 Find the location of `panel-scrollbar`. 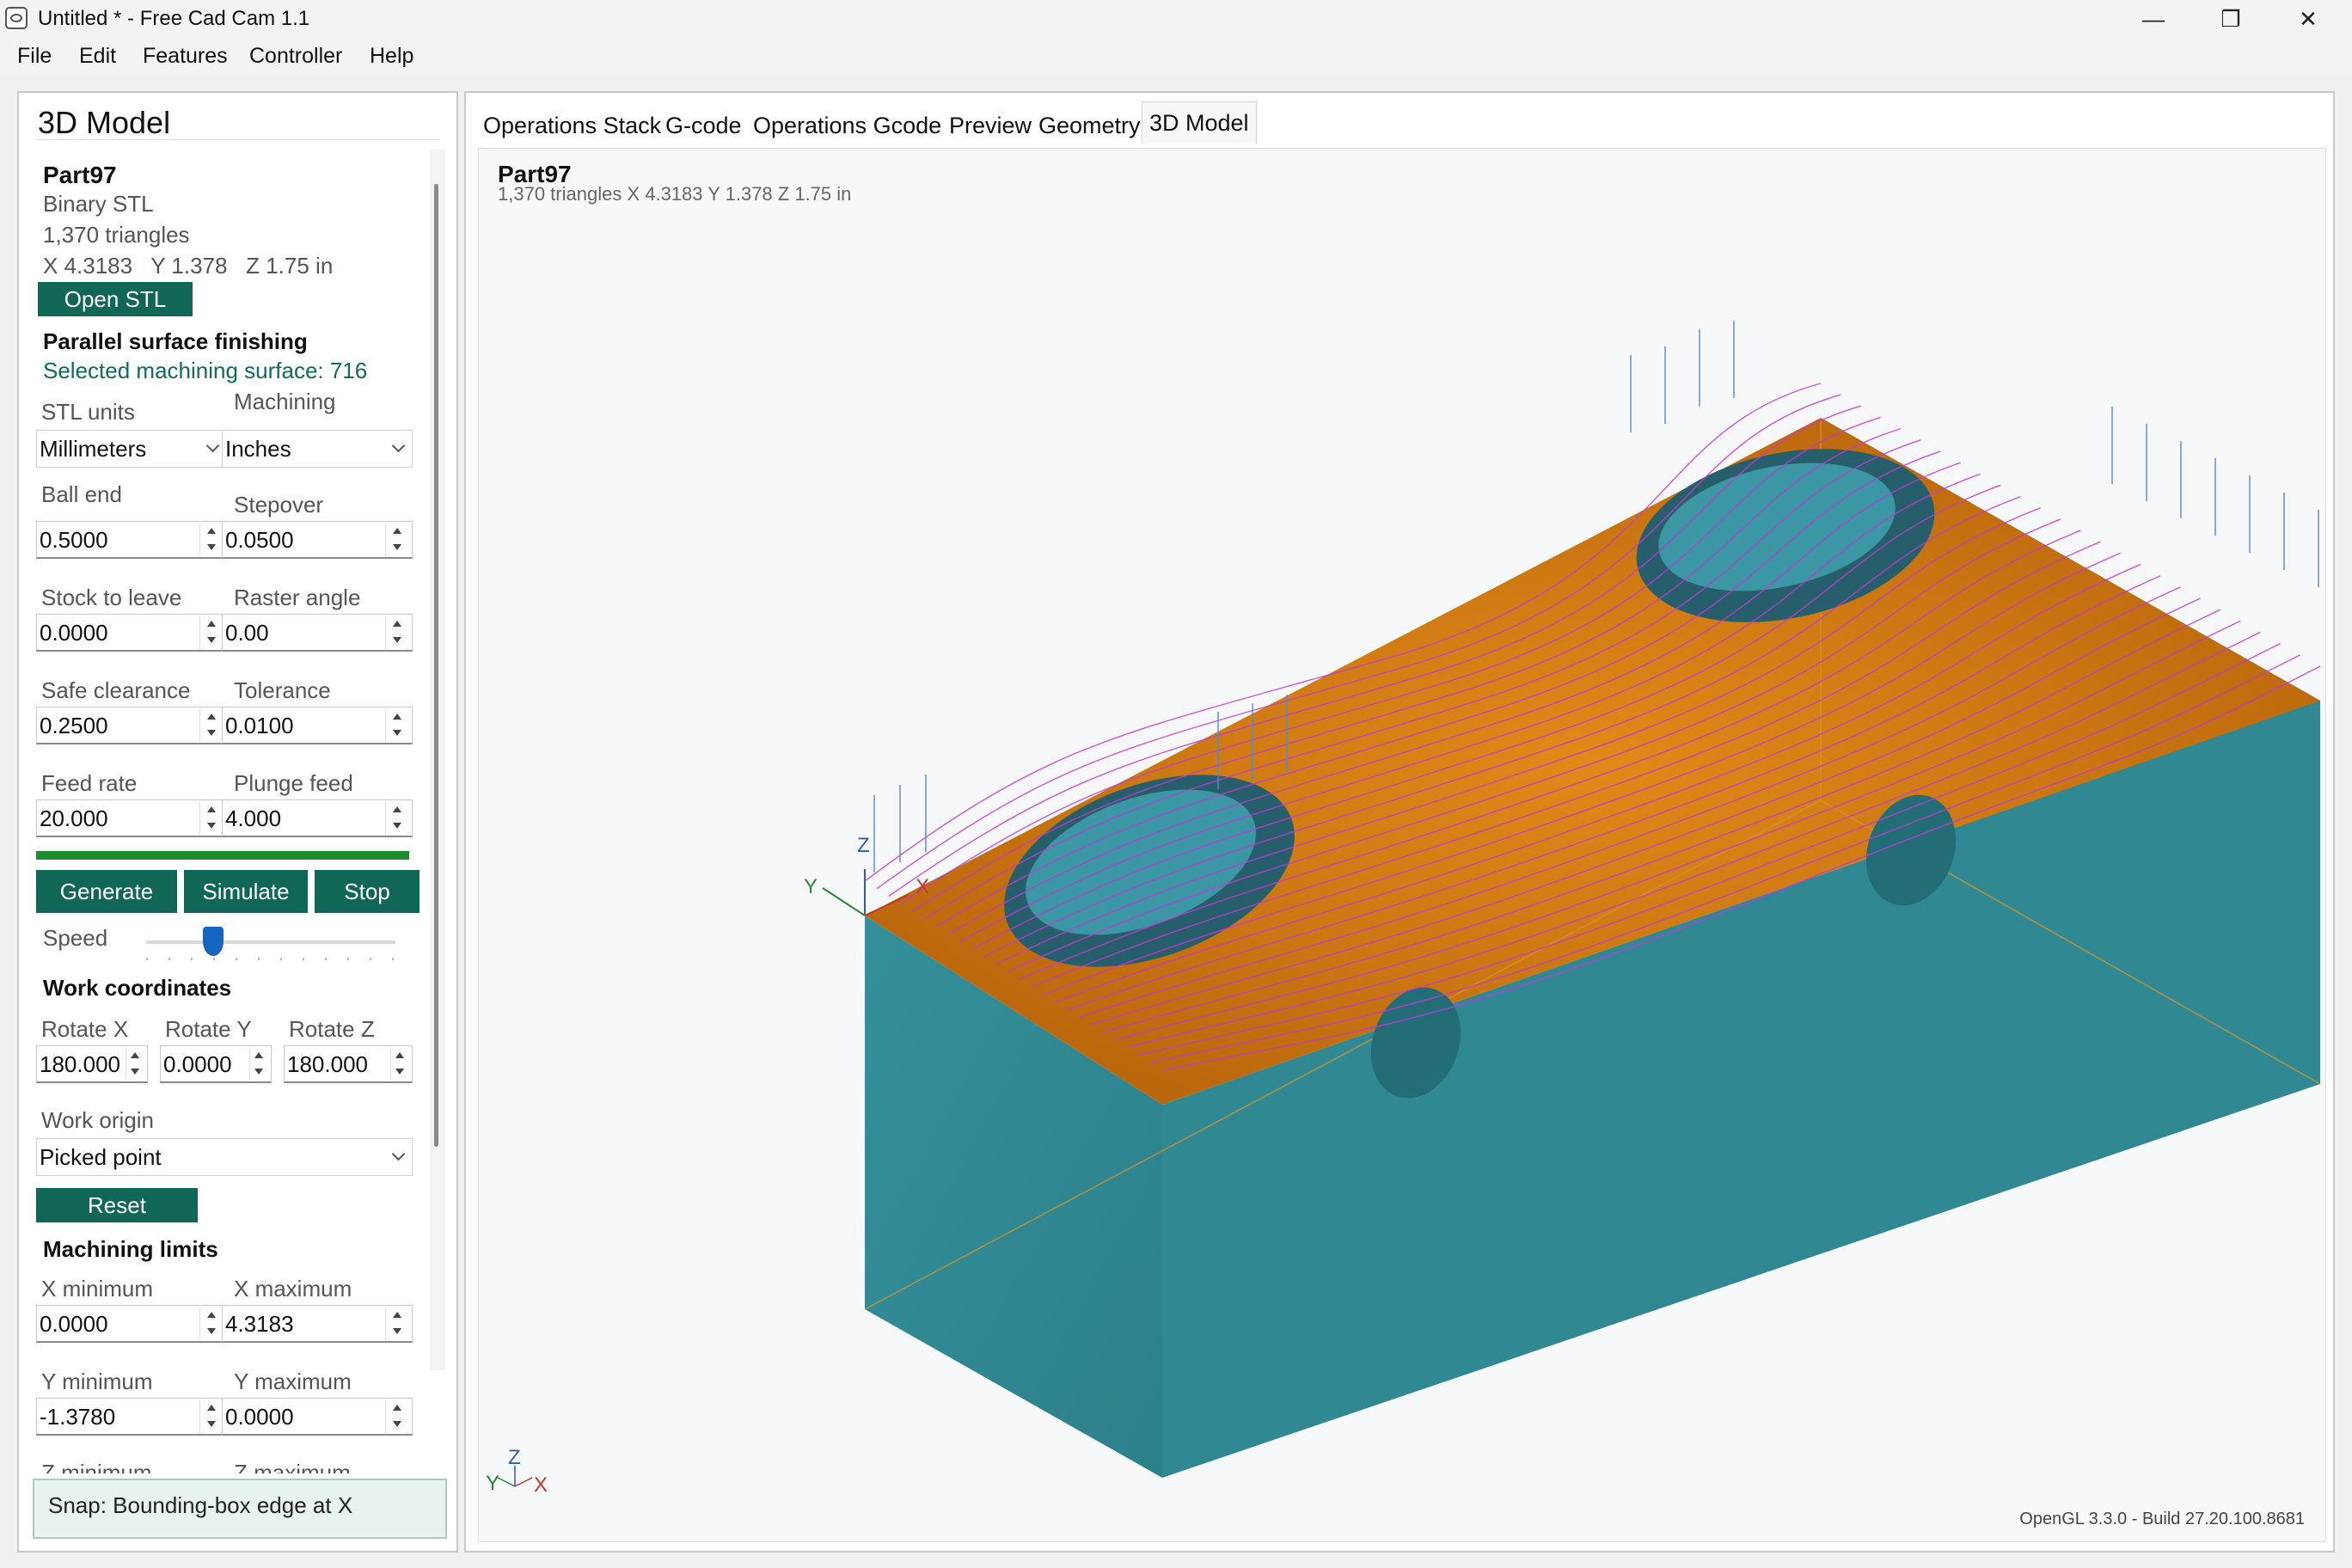

panel-scrollbar is located at coordinates (437, 760).